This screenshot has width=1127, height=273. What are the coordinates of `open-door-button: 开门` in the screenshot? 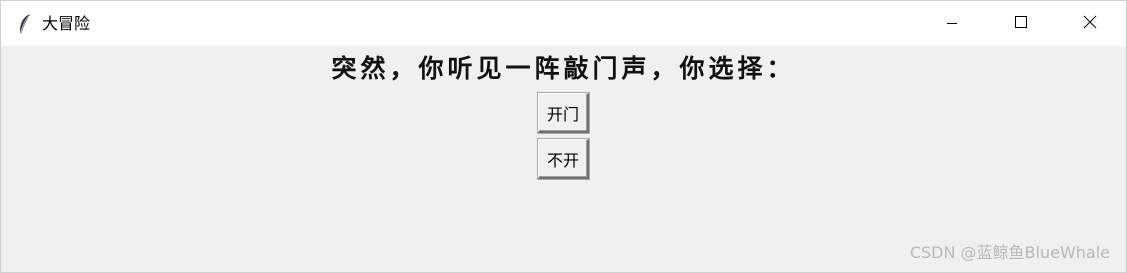 It's located at (563, 113).